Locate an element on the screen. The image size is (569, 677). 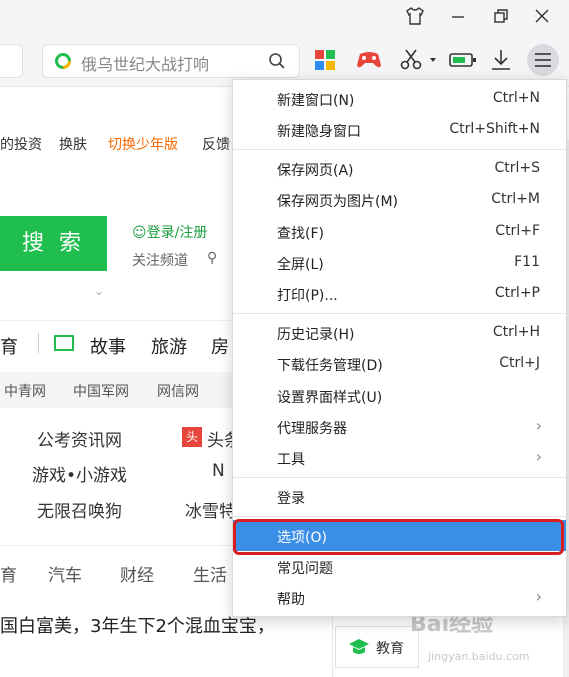
feed-tab: 育 is located at coordinates (8, 573).